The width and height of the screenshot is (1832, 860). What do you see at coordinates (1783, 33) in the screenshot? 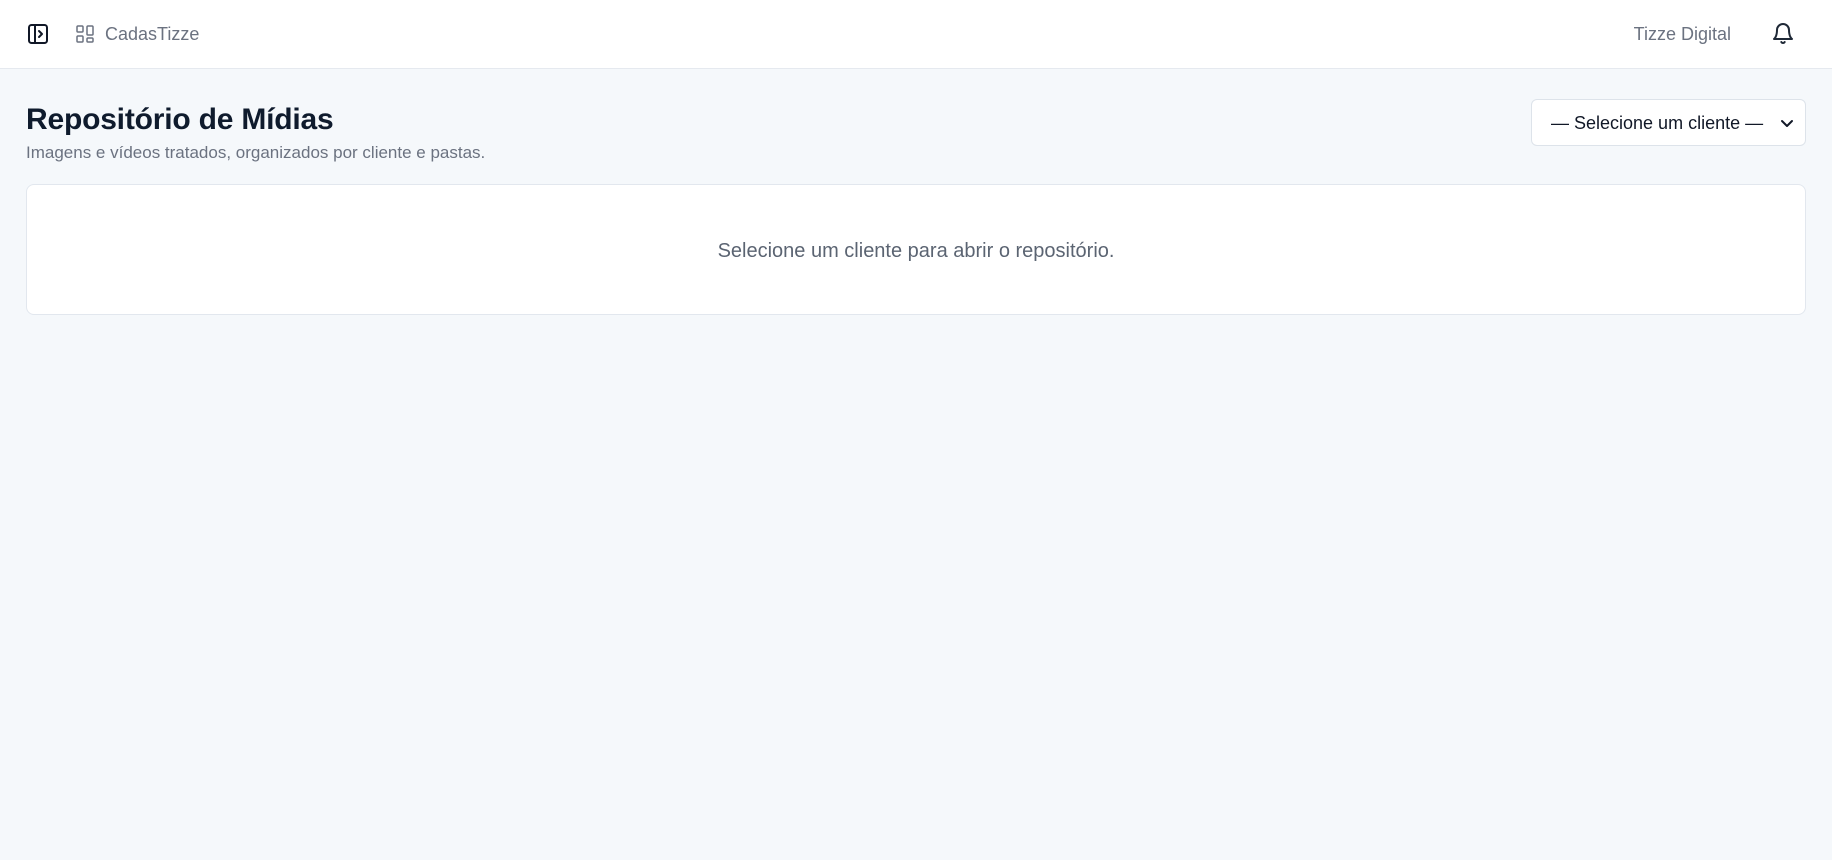
I see `bell-icon` at bounding box center [1783, 33].